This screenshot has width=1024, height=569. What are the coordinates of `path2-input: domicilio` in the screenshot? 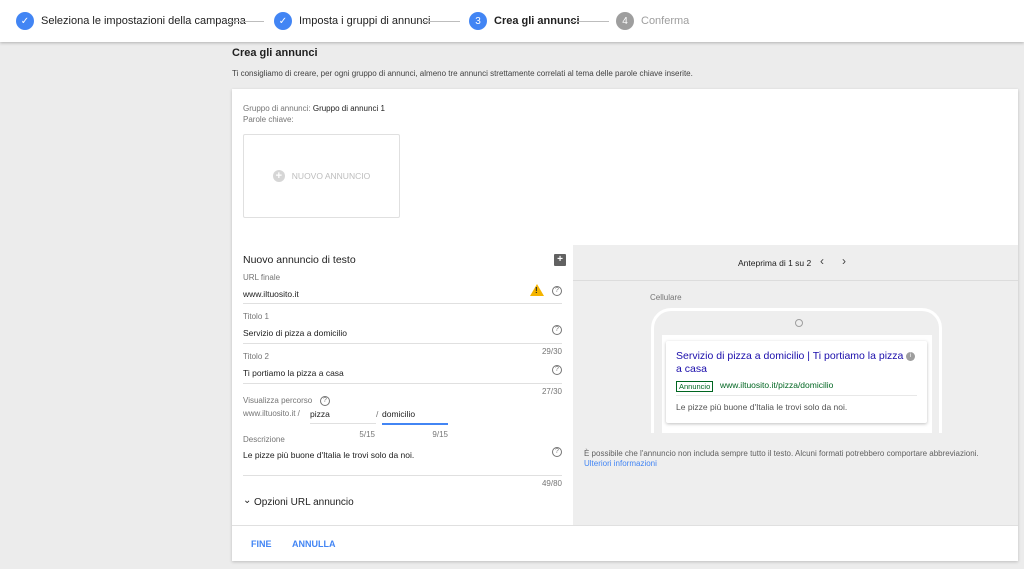 It's located at (398, 414).